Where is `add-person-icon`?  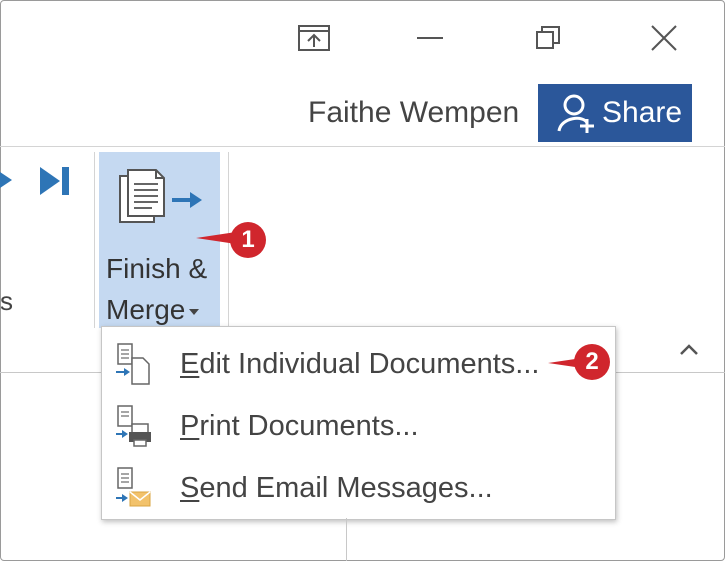 add-person-icon is located at coordinates (575, 113).